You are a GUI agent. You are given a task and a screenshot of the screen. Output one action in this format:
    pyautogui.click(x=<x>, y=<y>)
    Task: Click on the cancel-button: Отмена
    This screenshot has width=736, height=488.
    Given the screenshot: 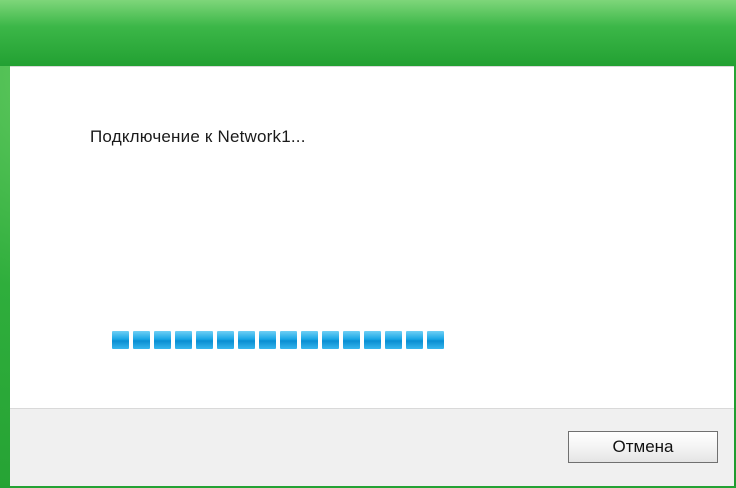 What is the action you would take?
    pyautogui.click(x=643, y=447)
    